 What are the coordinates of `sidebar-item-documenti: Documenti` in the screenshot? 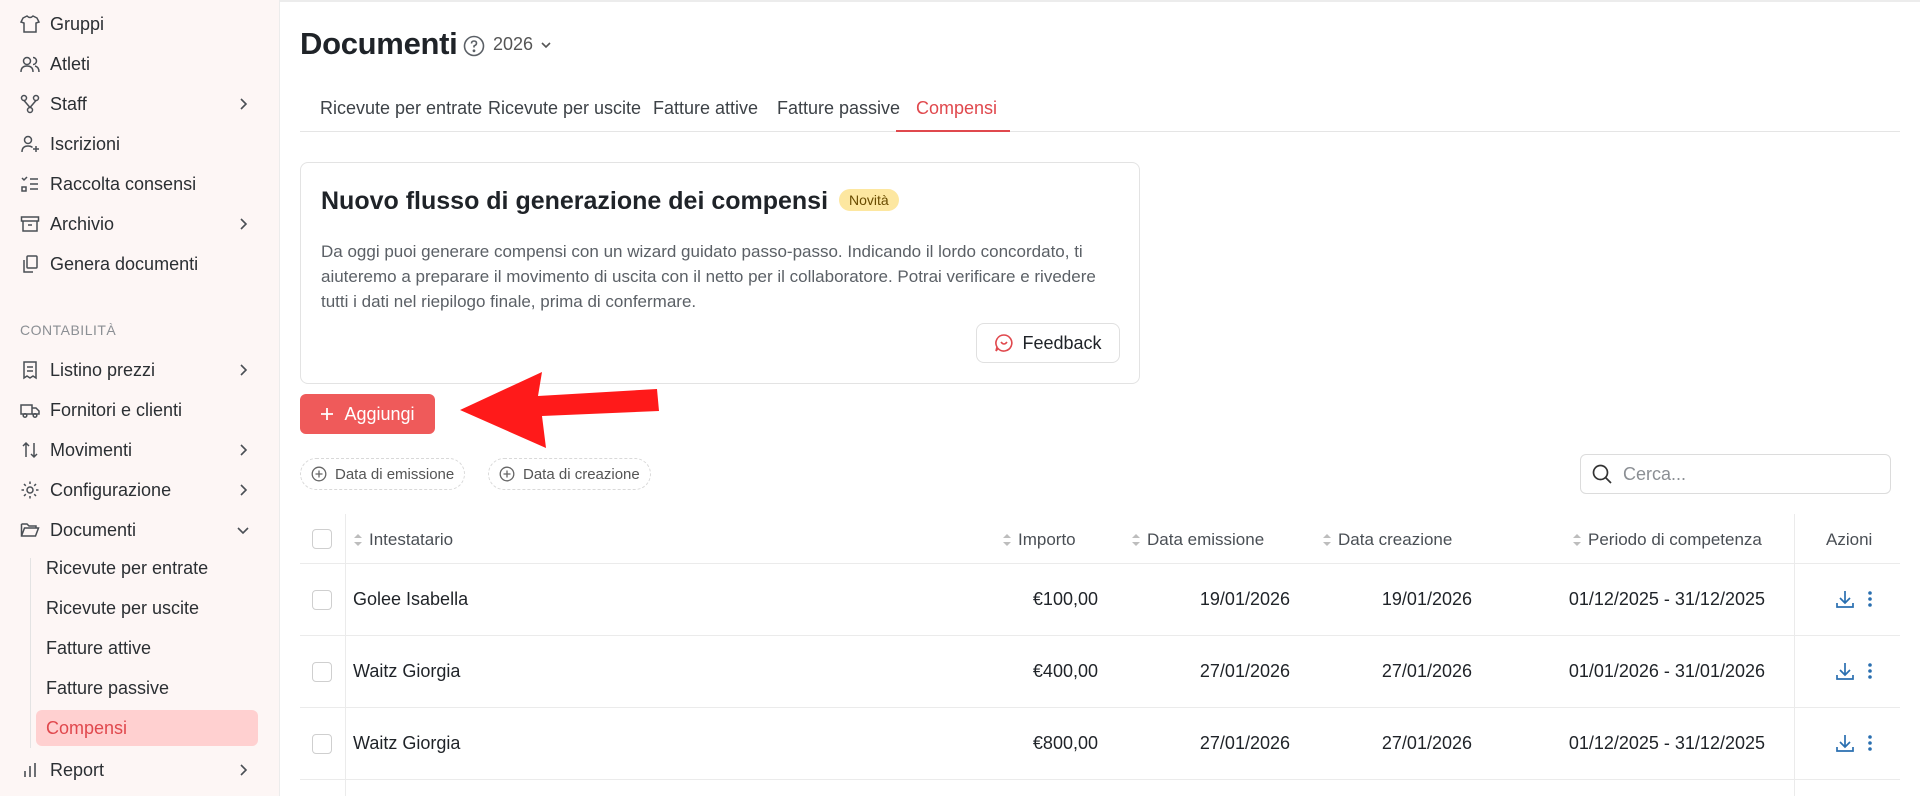 It's located at (139, 530).